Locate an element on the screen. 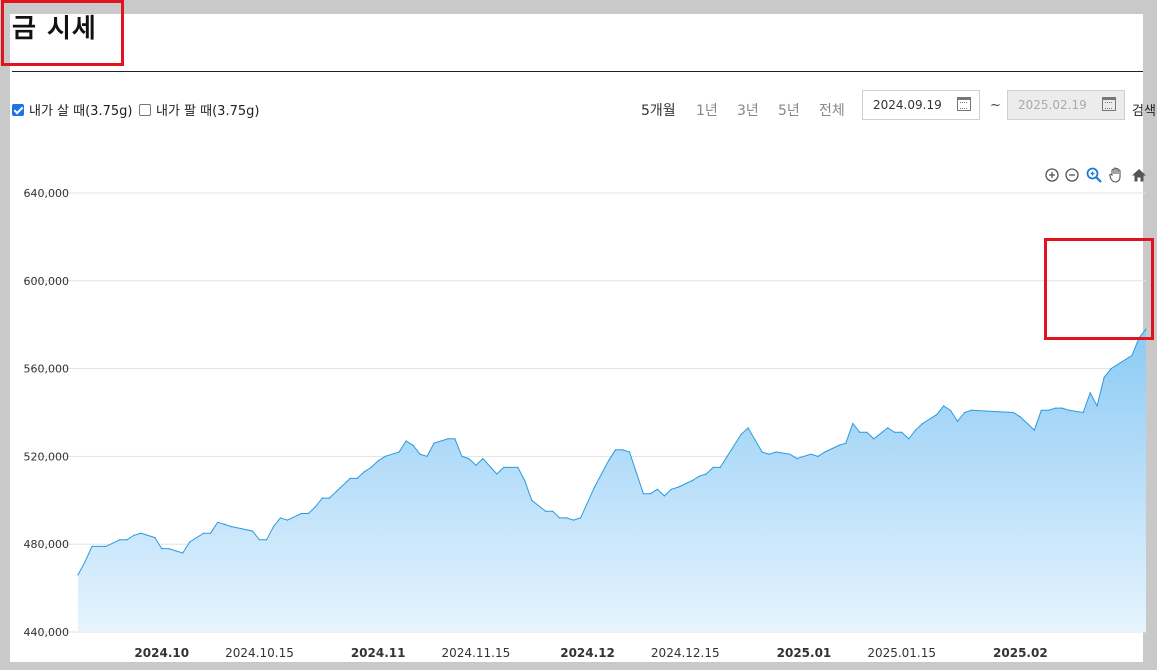 Image resolution: width=1157 pixels, height=670 pixels. zoom-in-icon is located at coordinates (1052, 175).